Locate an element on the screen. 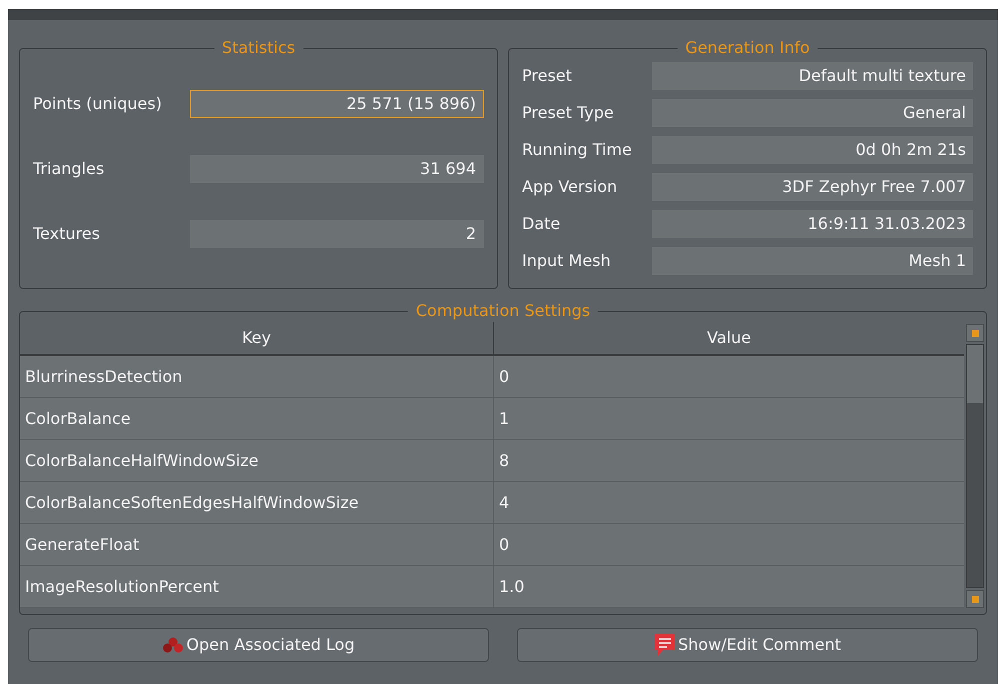 This screenshot has width=1000, height=684. value-field: Default multi texture is located at coordinates (812, 76).